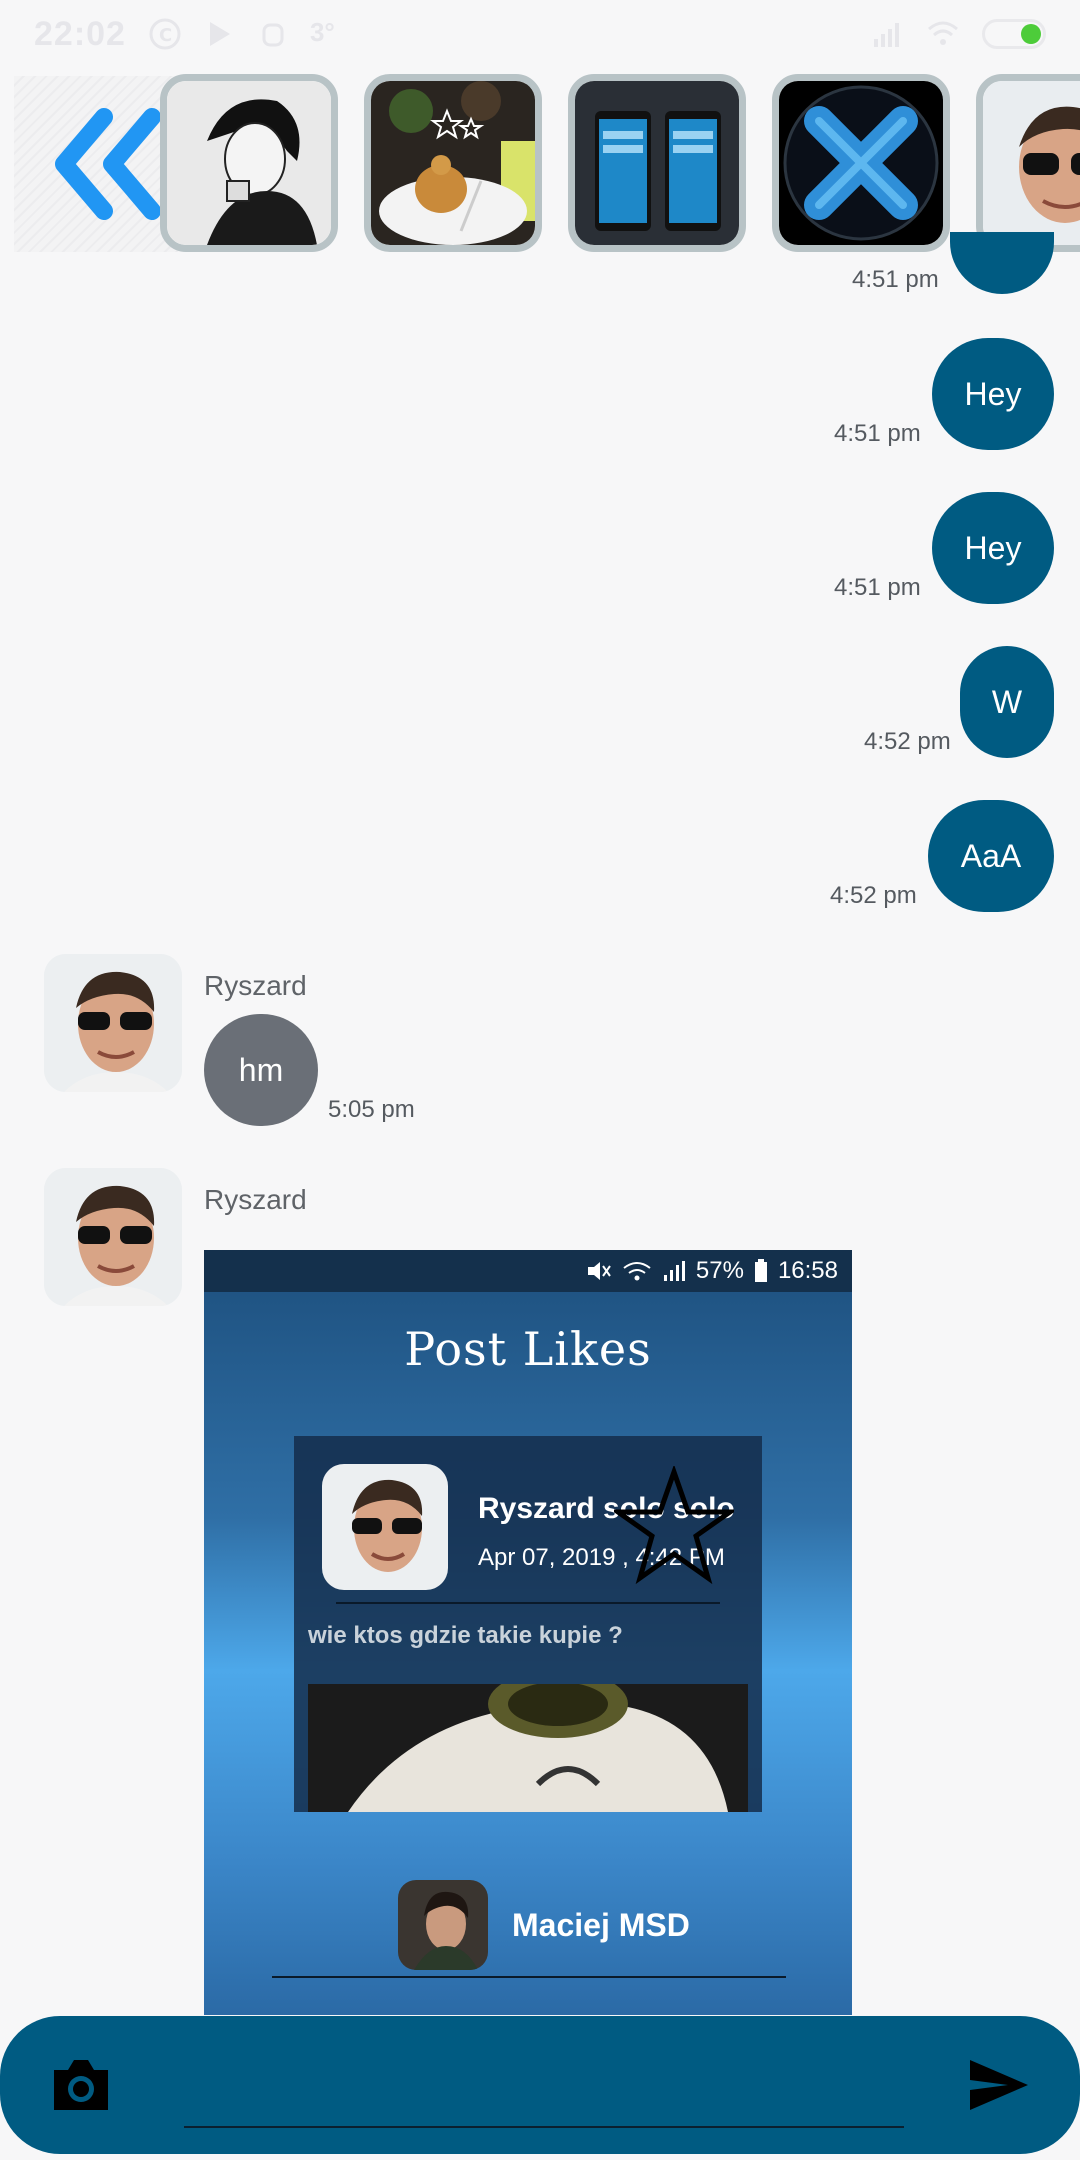  I want to click on svg-text: C, so click(165, 35).